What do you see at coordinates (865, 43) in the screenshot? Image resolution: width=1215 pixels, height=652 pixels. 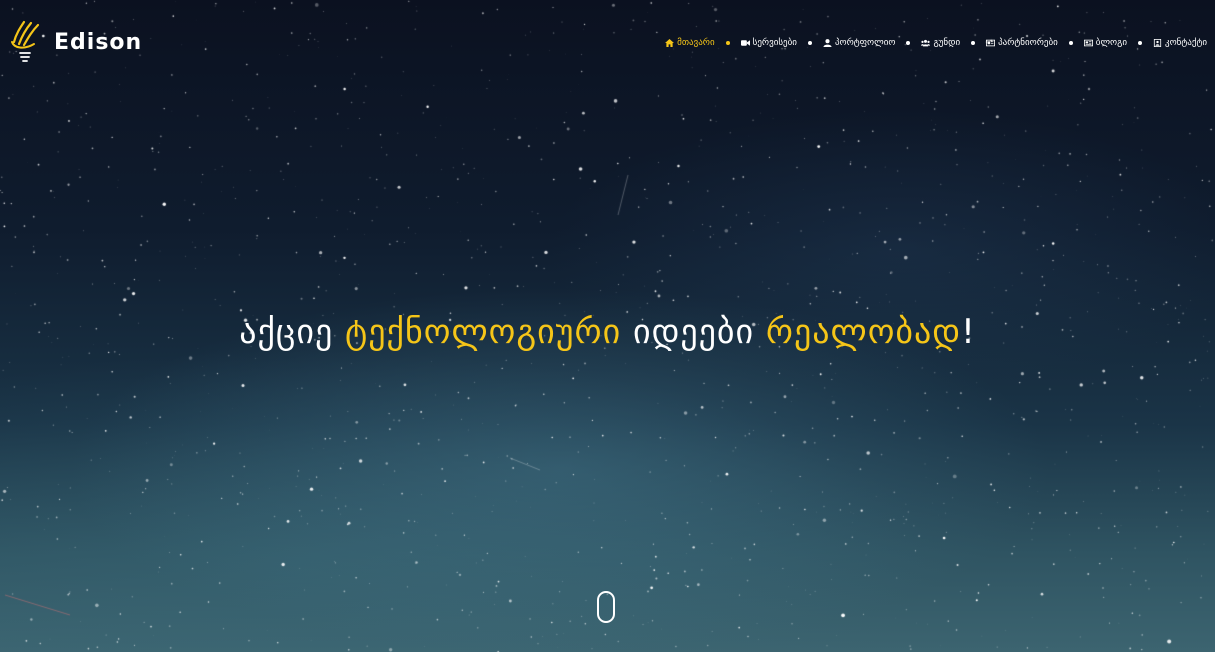 I see `nav-label-portfolio: პორტფოლიო` at bounding box center [865, 43].